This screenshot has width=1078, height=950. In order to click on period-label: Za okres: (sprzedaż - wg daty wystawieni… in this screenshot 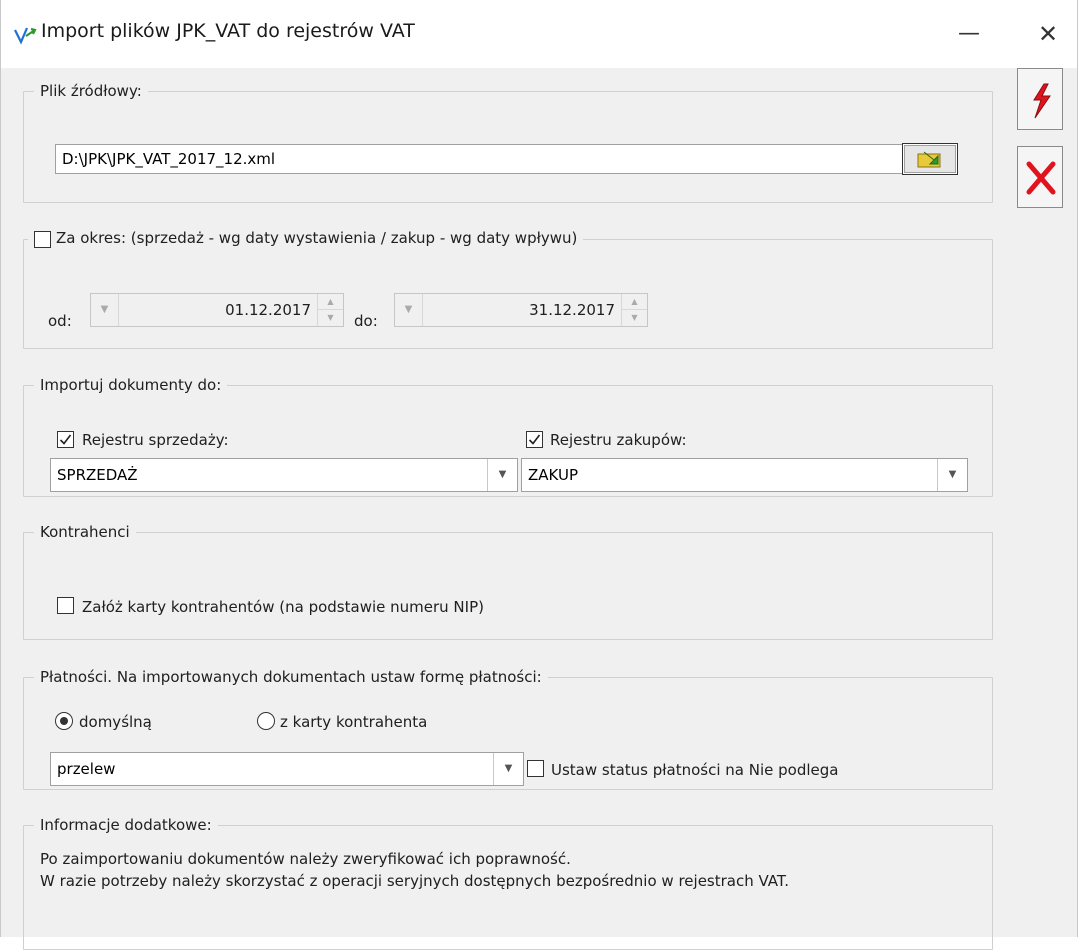, I will do `click(317, 238)`.